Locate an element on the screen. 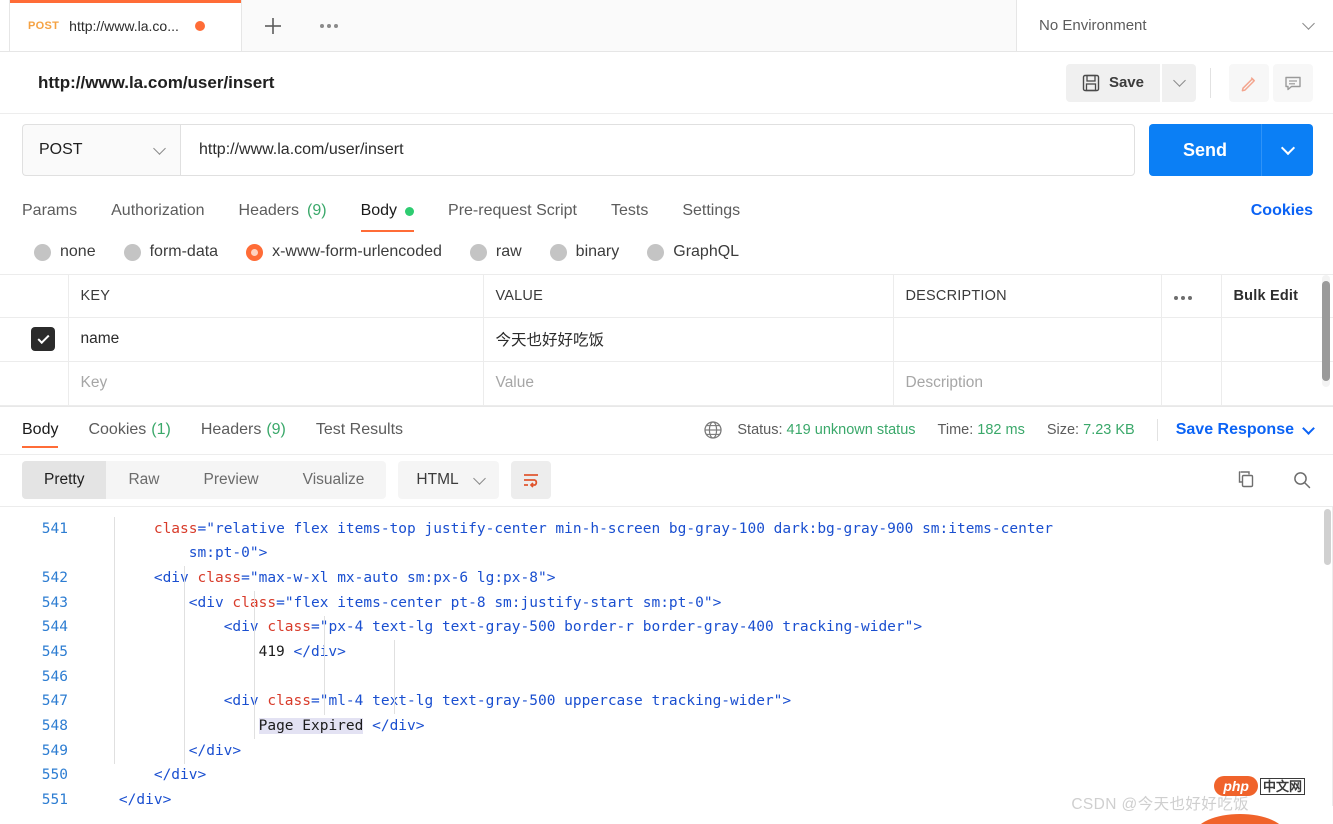 The image size is (1333, 824). new-row-description-input: Description is located at coordinates (1027, 383).